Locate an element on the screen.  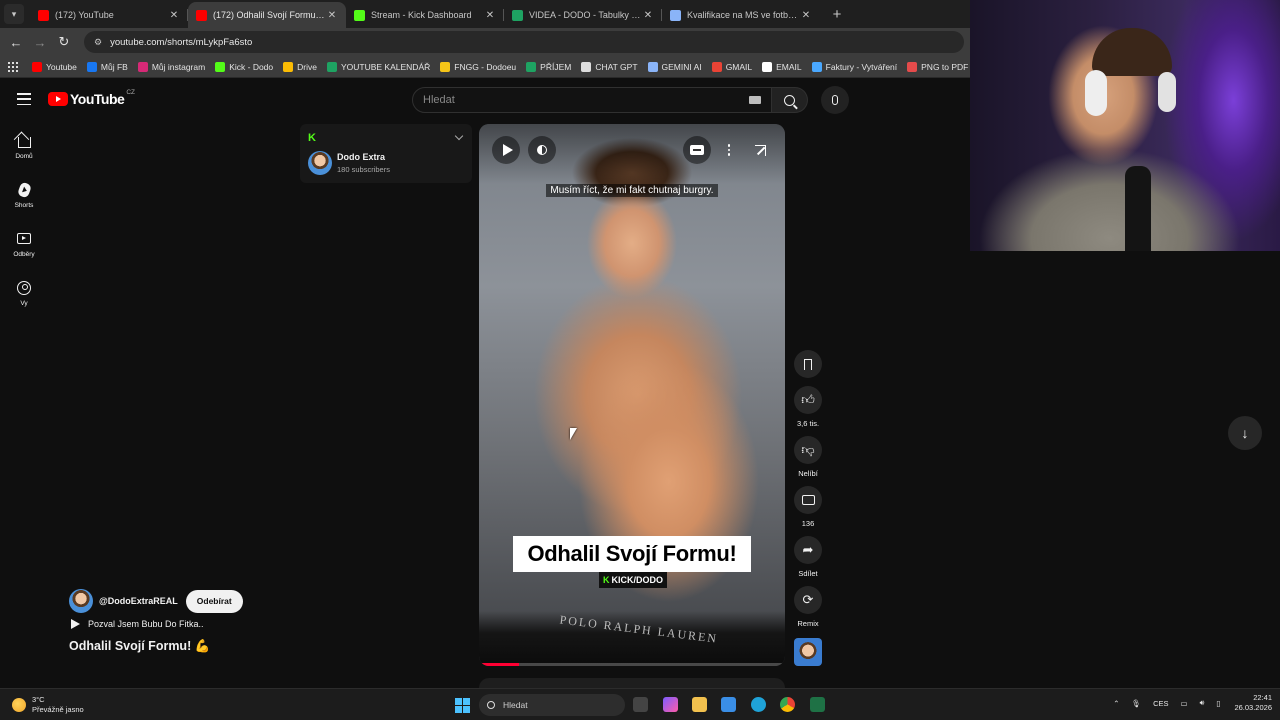
tab-title: VIDEA - DODO - Tabulky Googl is located at coordinates (585, 15).